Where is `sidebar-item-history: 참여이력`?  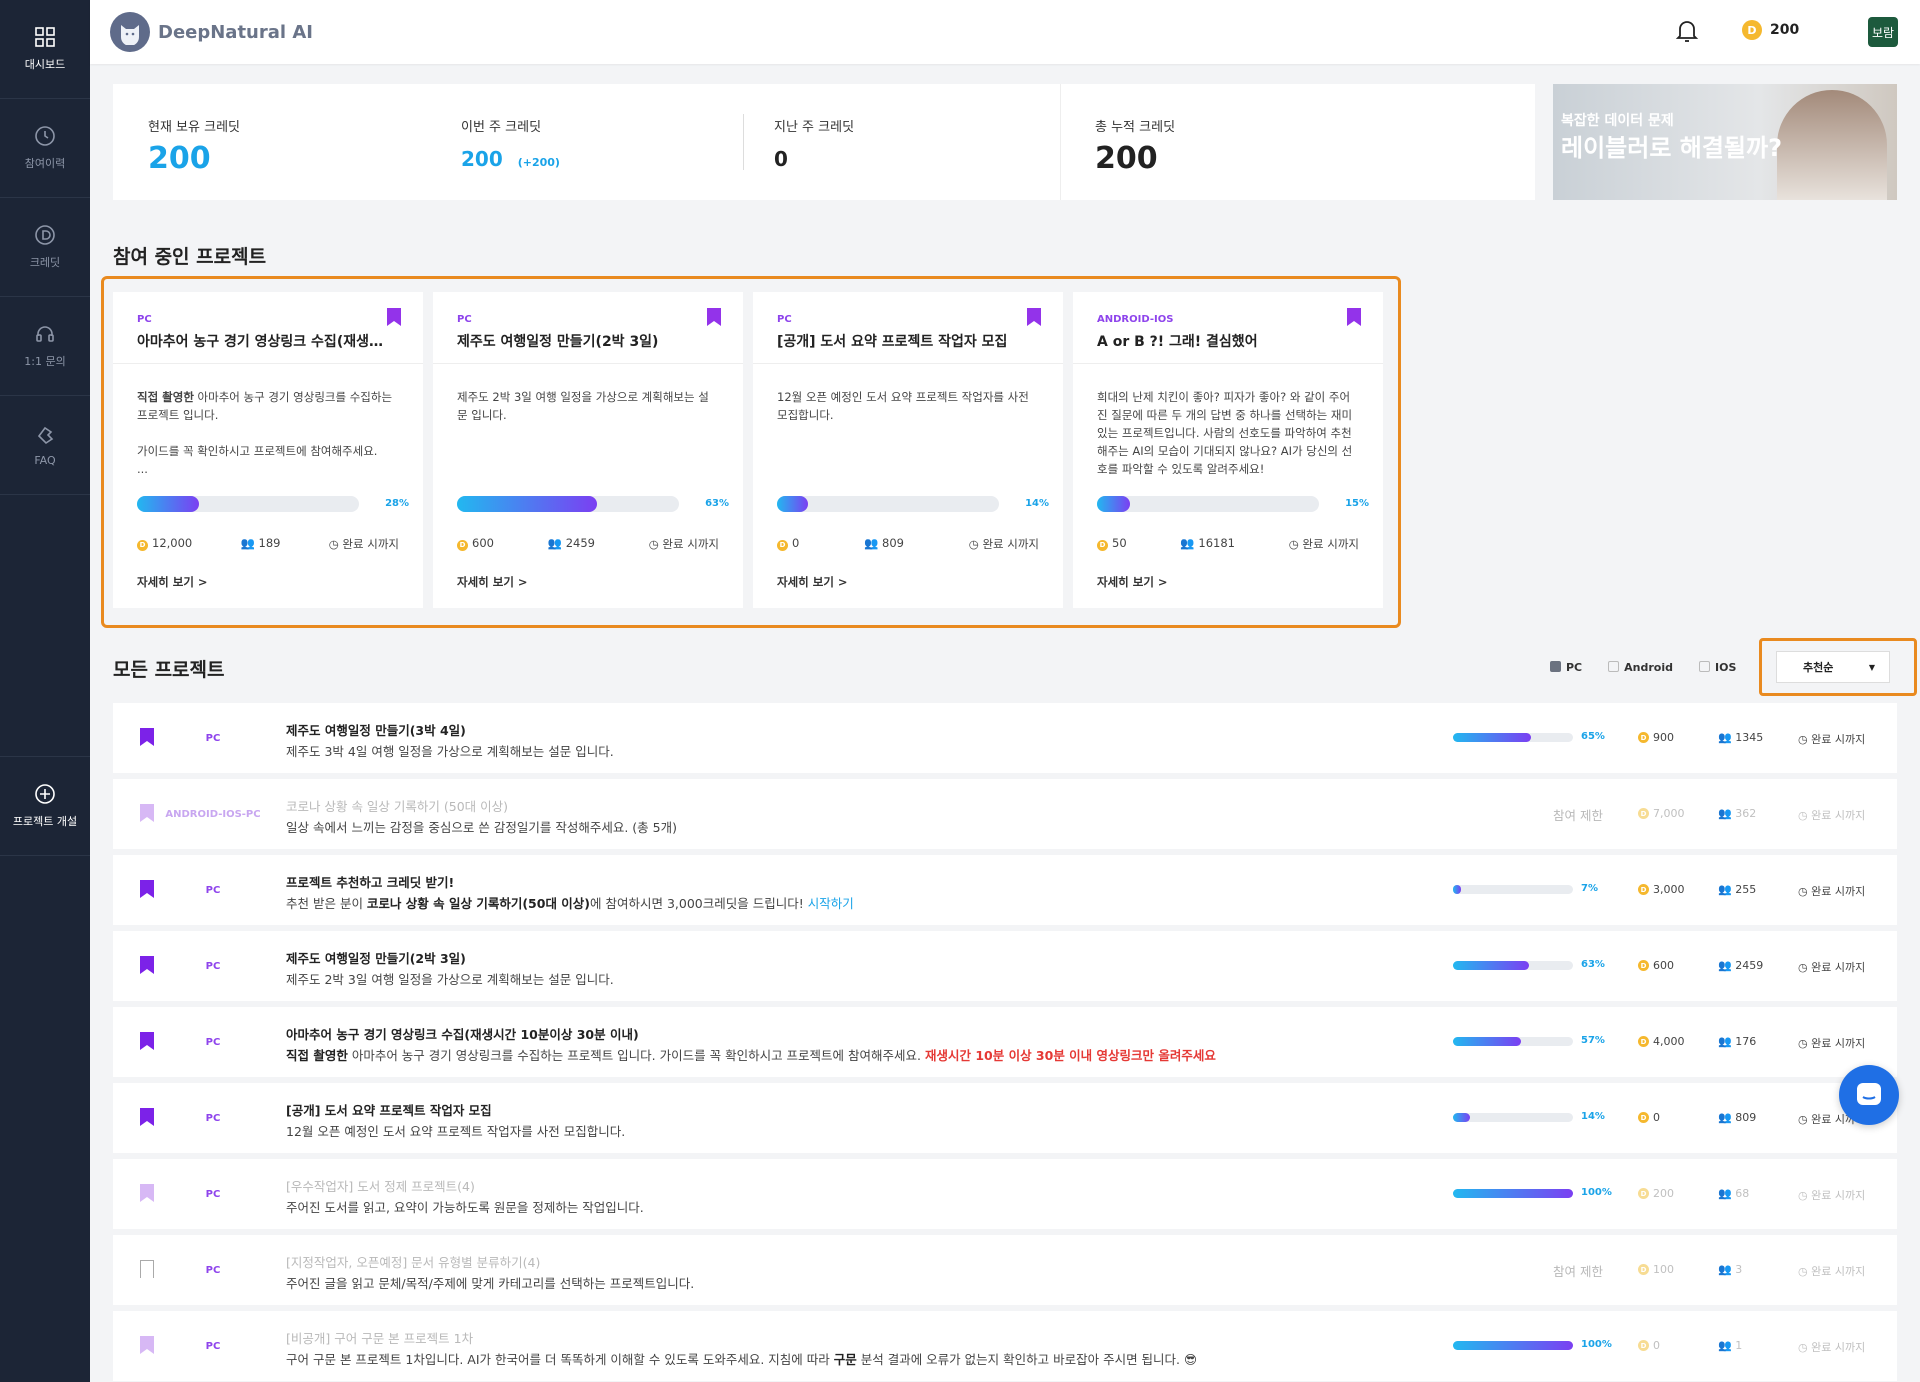
sidebar-item-history: 참여이력 is located at coordinates (45, 148).